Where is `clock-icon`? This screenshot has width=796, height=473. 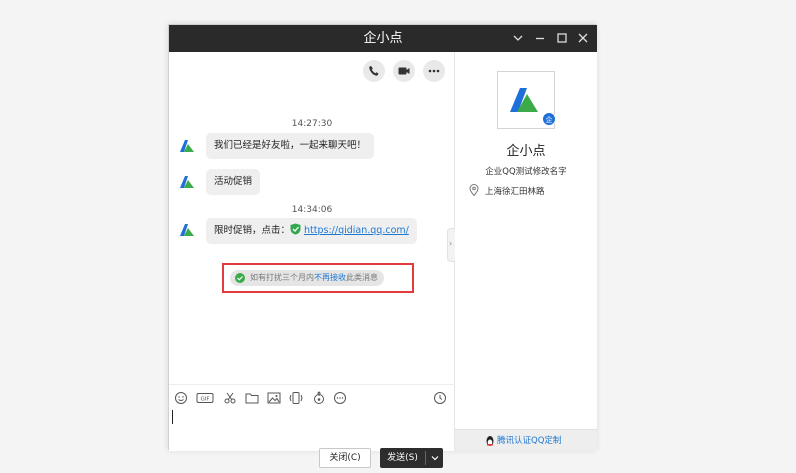 clock-icon is located at coordinates (440, 398).